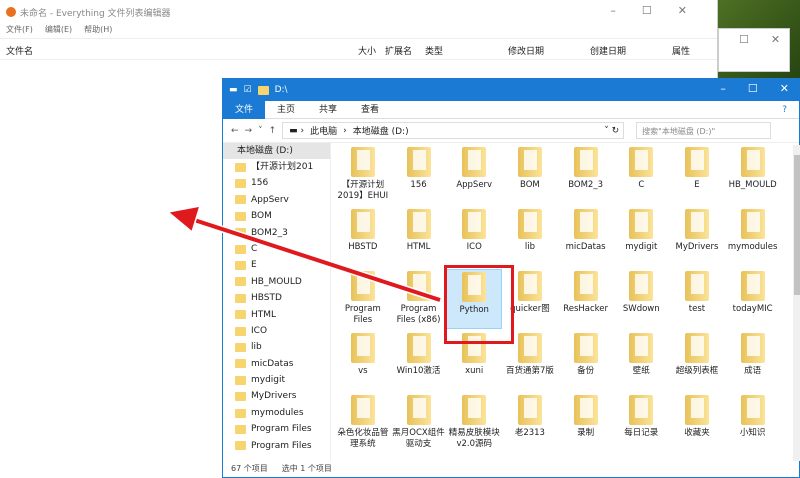 Image resolution: width=800 pixels, height=478 pixels. I want to click on annotation-arrow, so click(304, 254).